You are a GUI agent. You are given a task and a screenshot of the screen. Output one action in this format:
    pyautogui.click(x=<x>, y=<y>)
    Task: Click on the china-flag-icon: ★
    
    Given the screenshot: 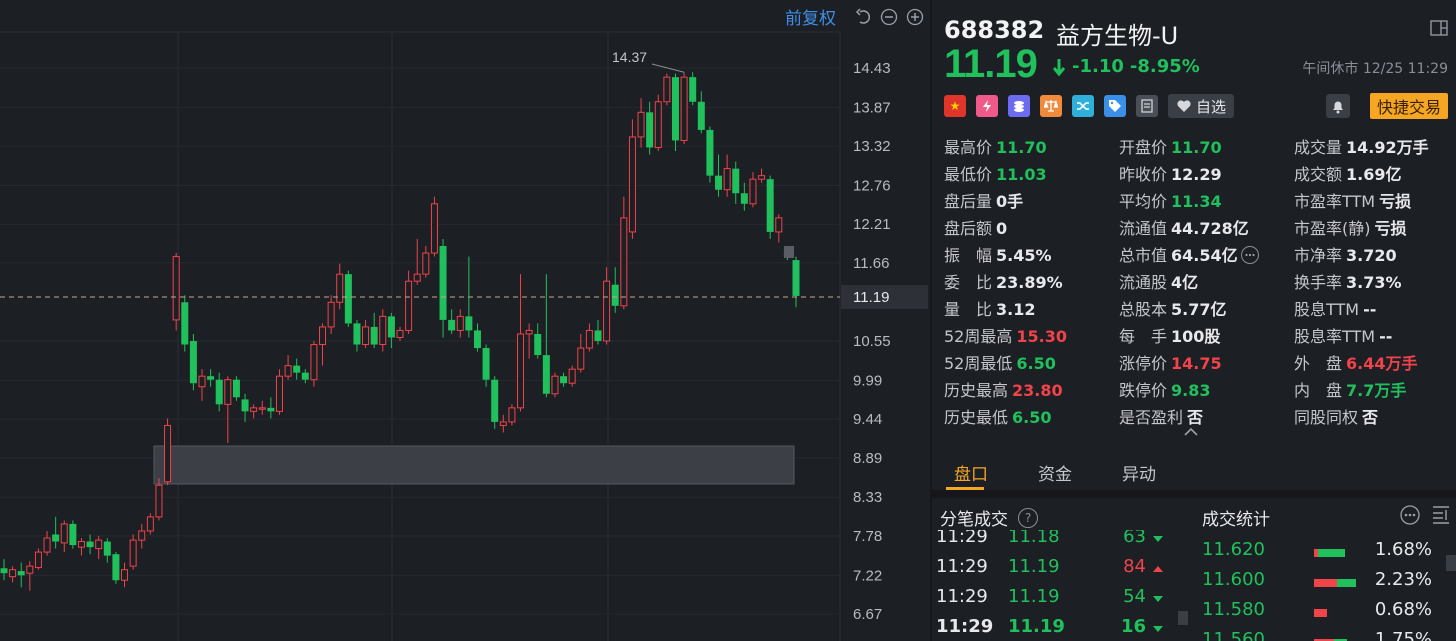 What is the action you would take?
    pyautogui.click(x=955, y=106)
    